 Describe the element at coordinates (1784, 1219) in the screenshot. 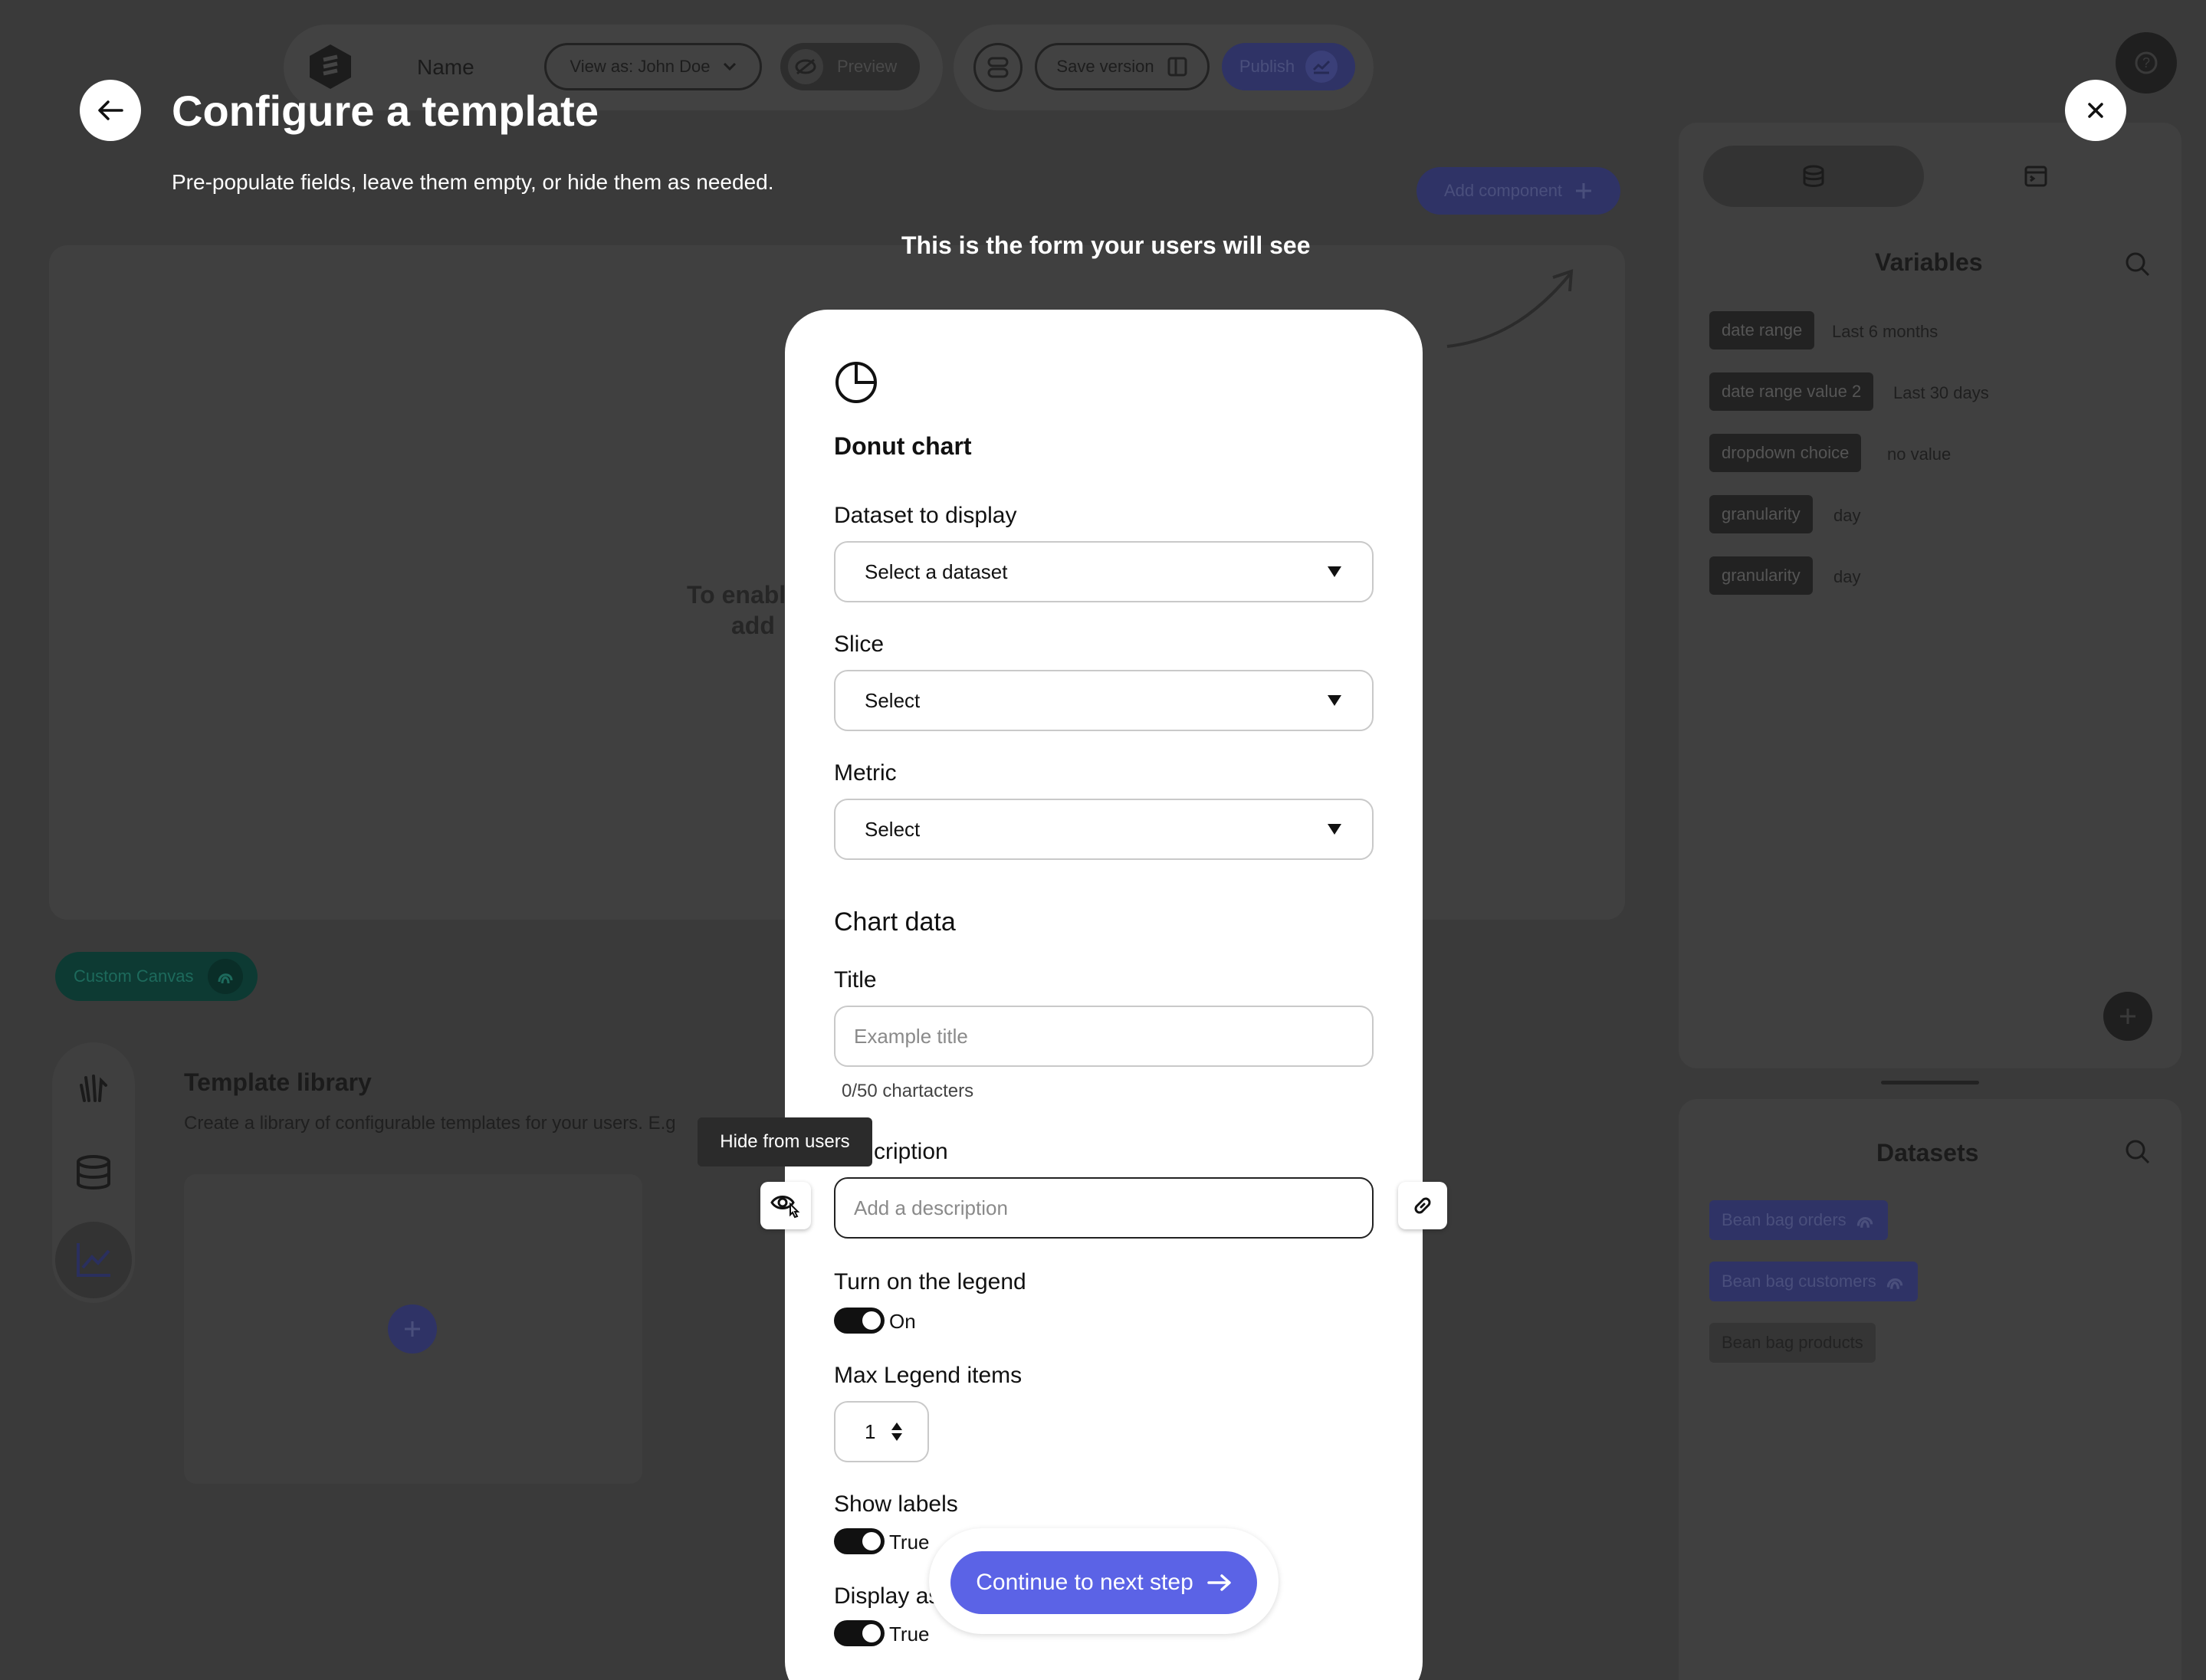

I see `dataset-label: Bean bag orders` at that location.